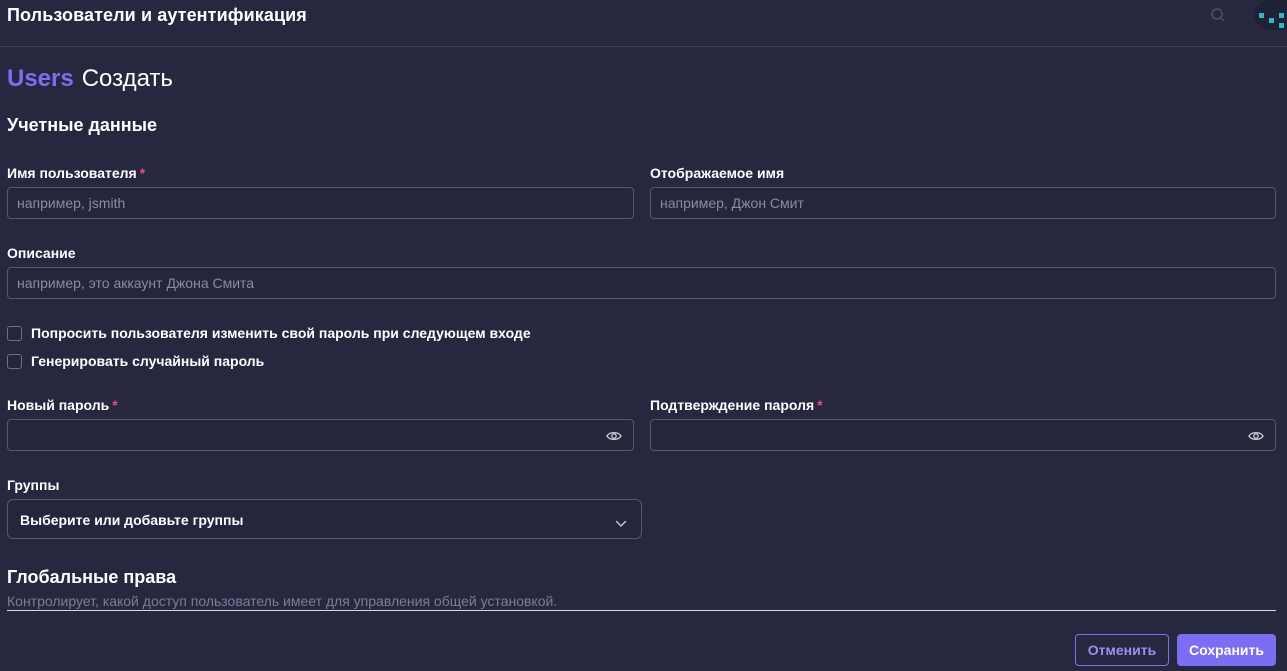 Image resolution: width=1287 pixels, height=671 pixels. Describe the element at coordinates (717, 173) in the screenshot. I see `display-name-label: Отображаемое имя` at that location.